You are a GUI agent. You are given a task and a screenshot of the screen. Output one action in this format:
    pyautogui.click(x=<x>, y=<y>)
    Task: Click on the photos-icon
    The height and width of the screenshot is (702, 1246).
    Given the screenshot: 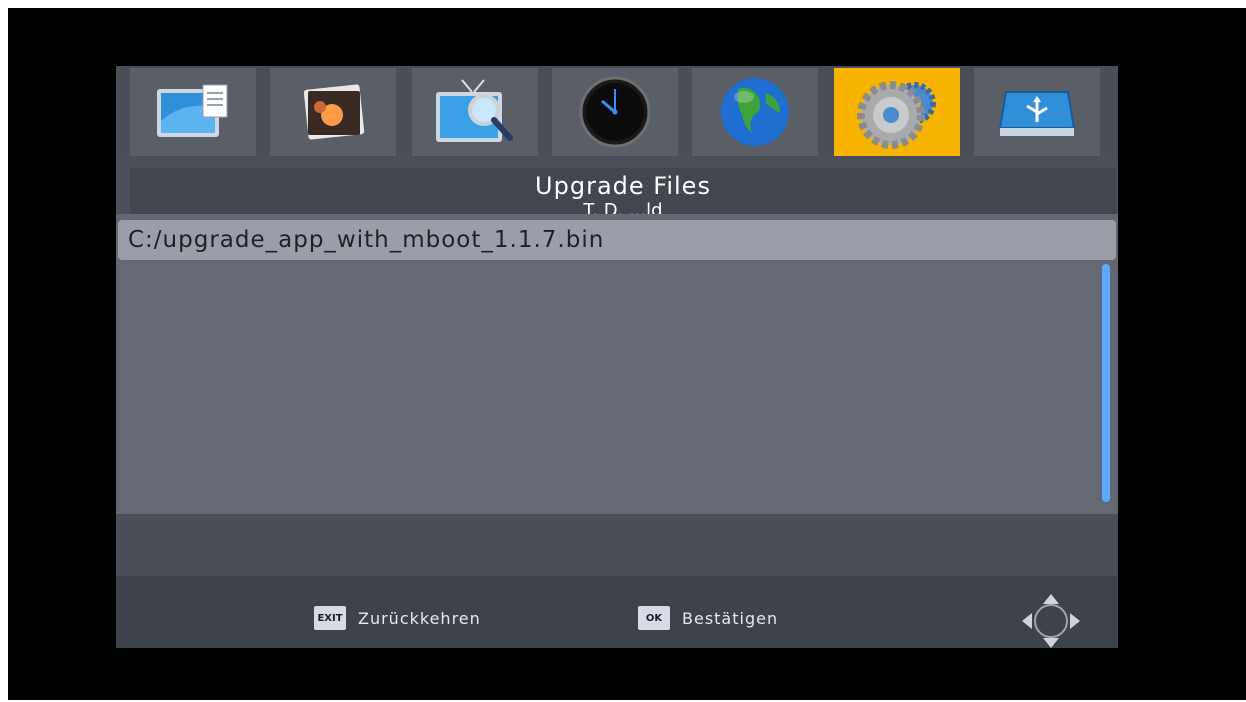 What is the action you would take?
    pyautogui.click(x=333, y=112)
    